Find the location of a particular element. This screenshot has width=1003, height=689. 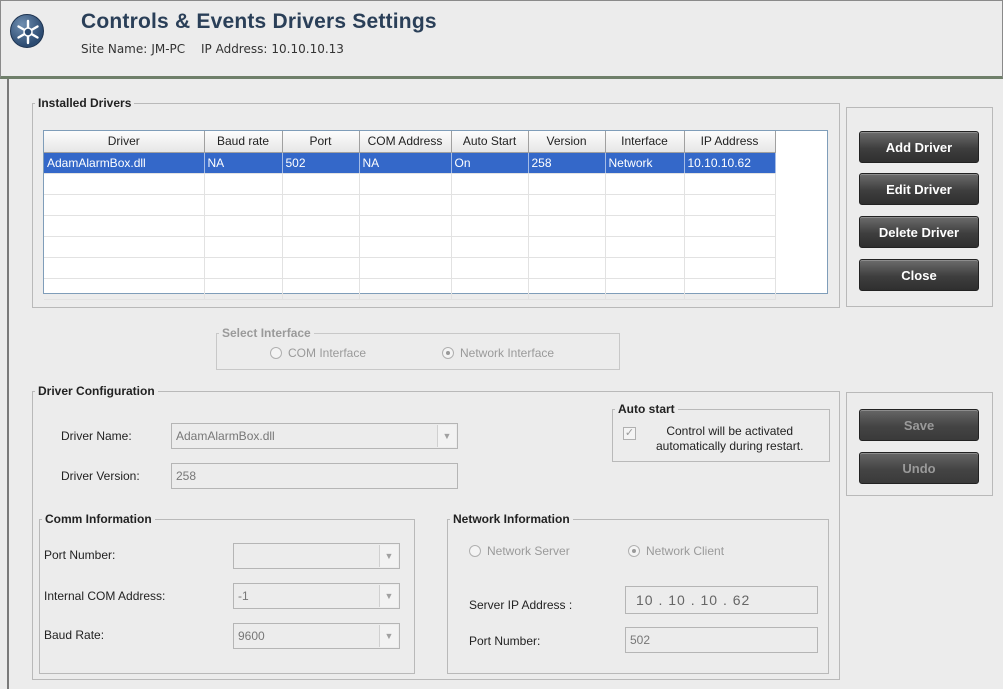

ip-address-value: 10.10.10.13 is located at coordinates (307, 49).